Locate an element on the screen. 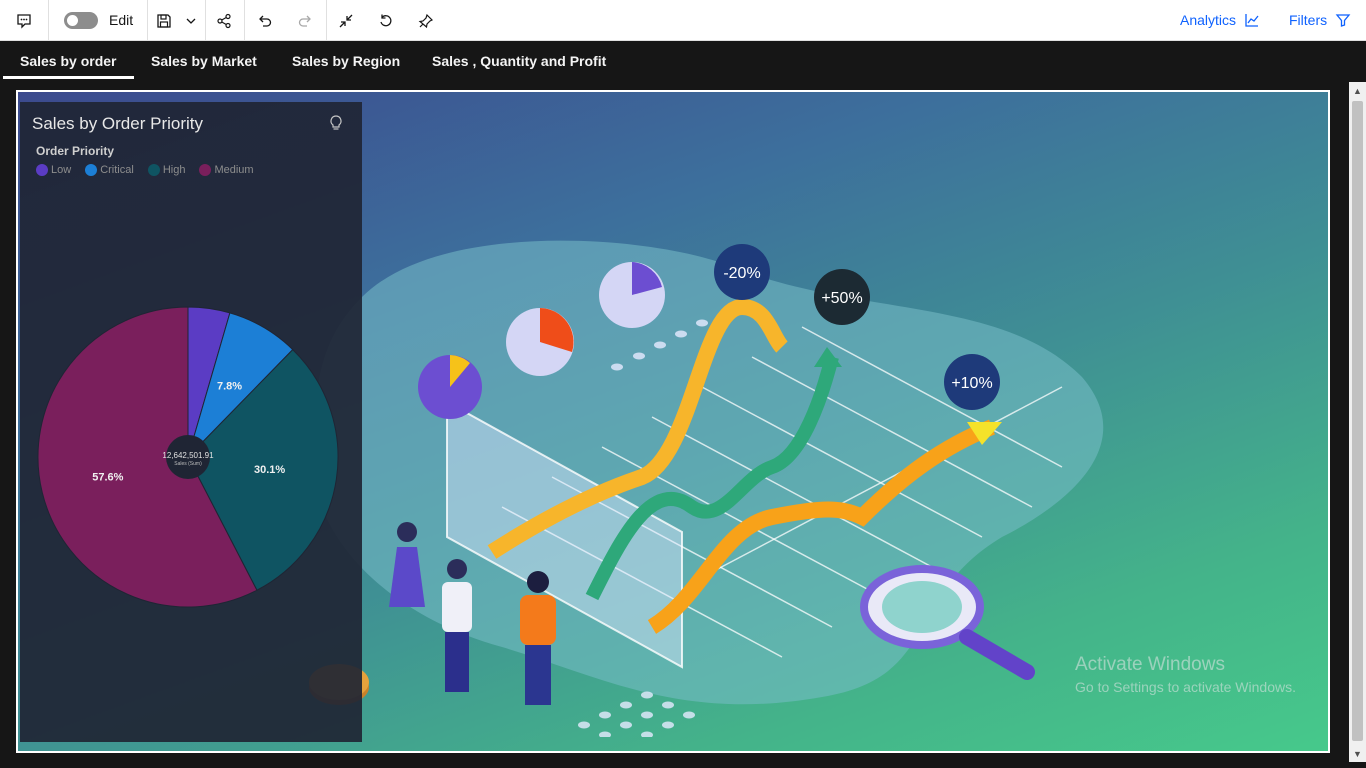 This screenshot has height=768, width=1366. scroll-thumb is located at coordinates (1357, 421).